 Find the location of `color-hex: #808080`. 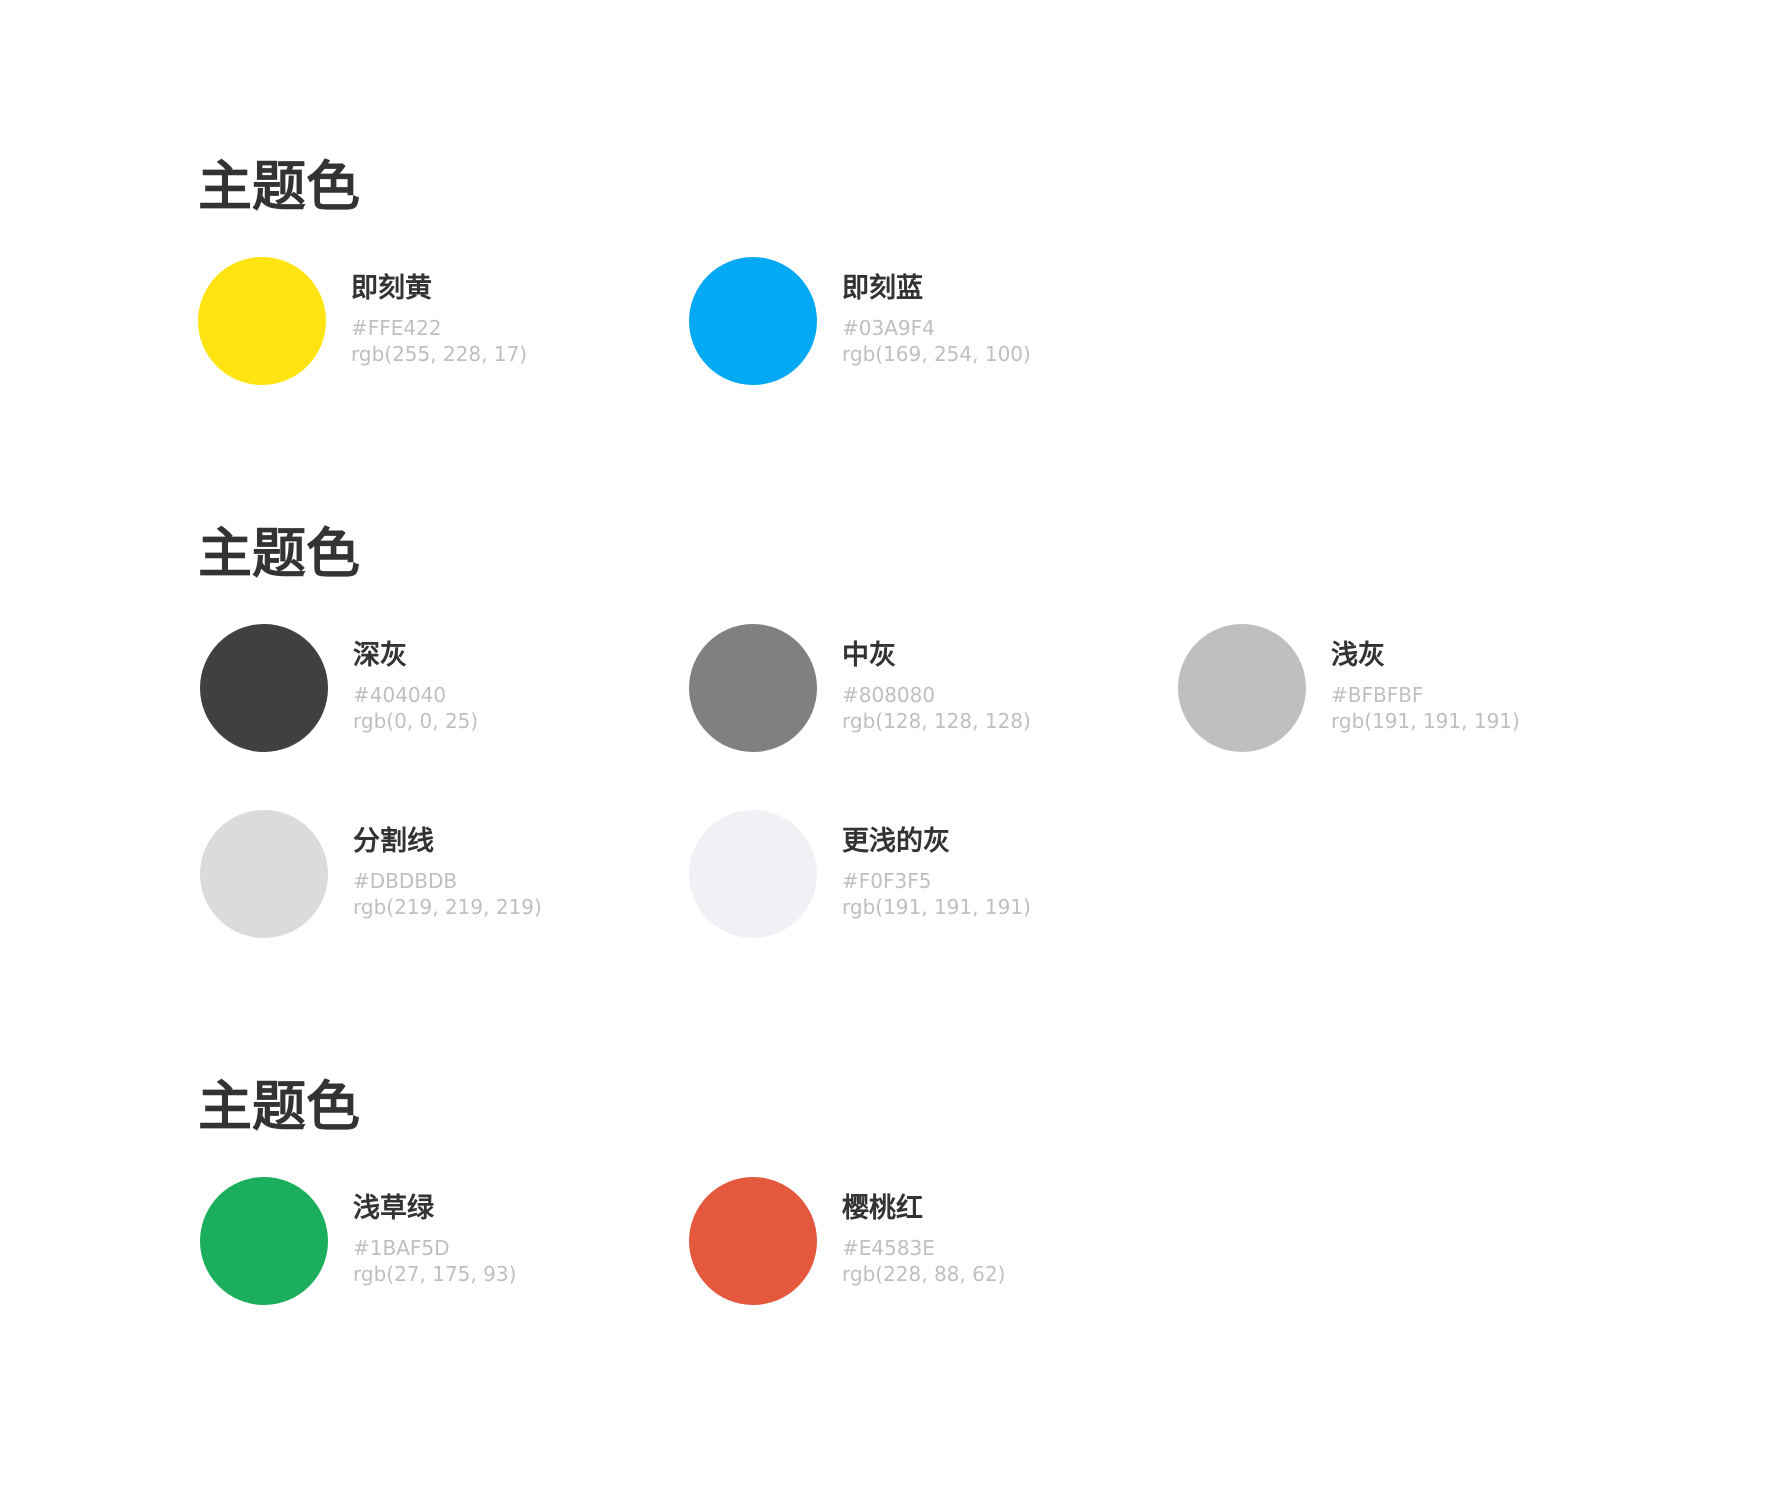

color-hex: #808080 is located at coordinates (889, 695).